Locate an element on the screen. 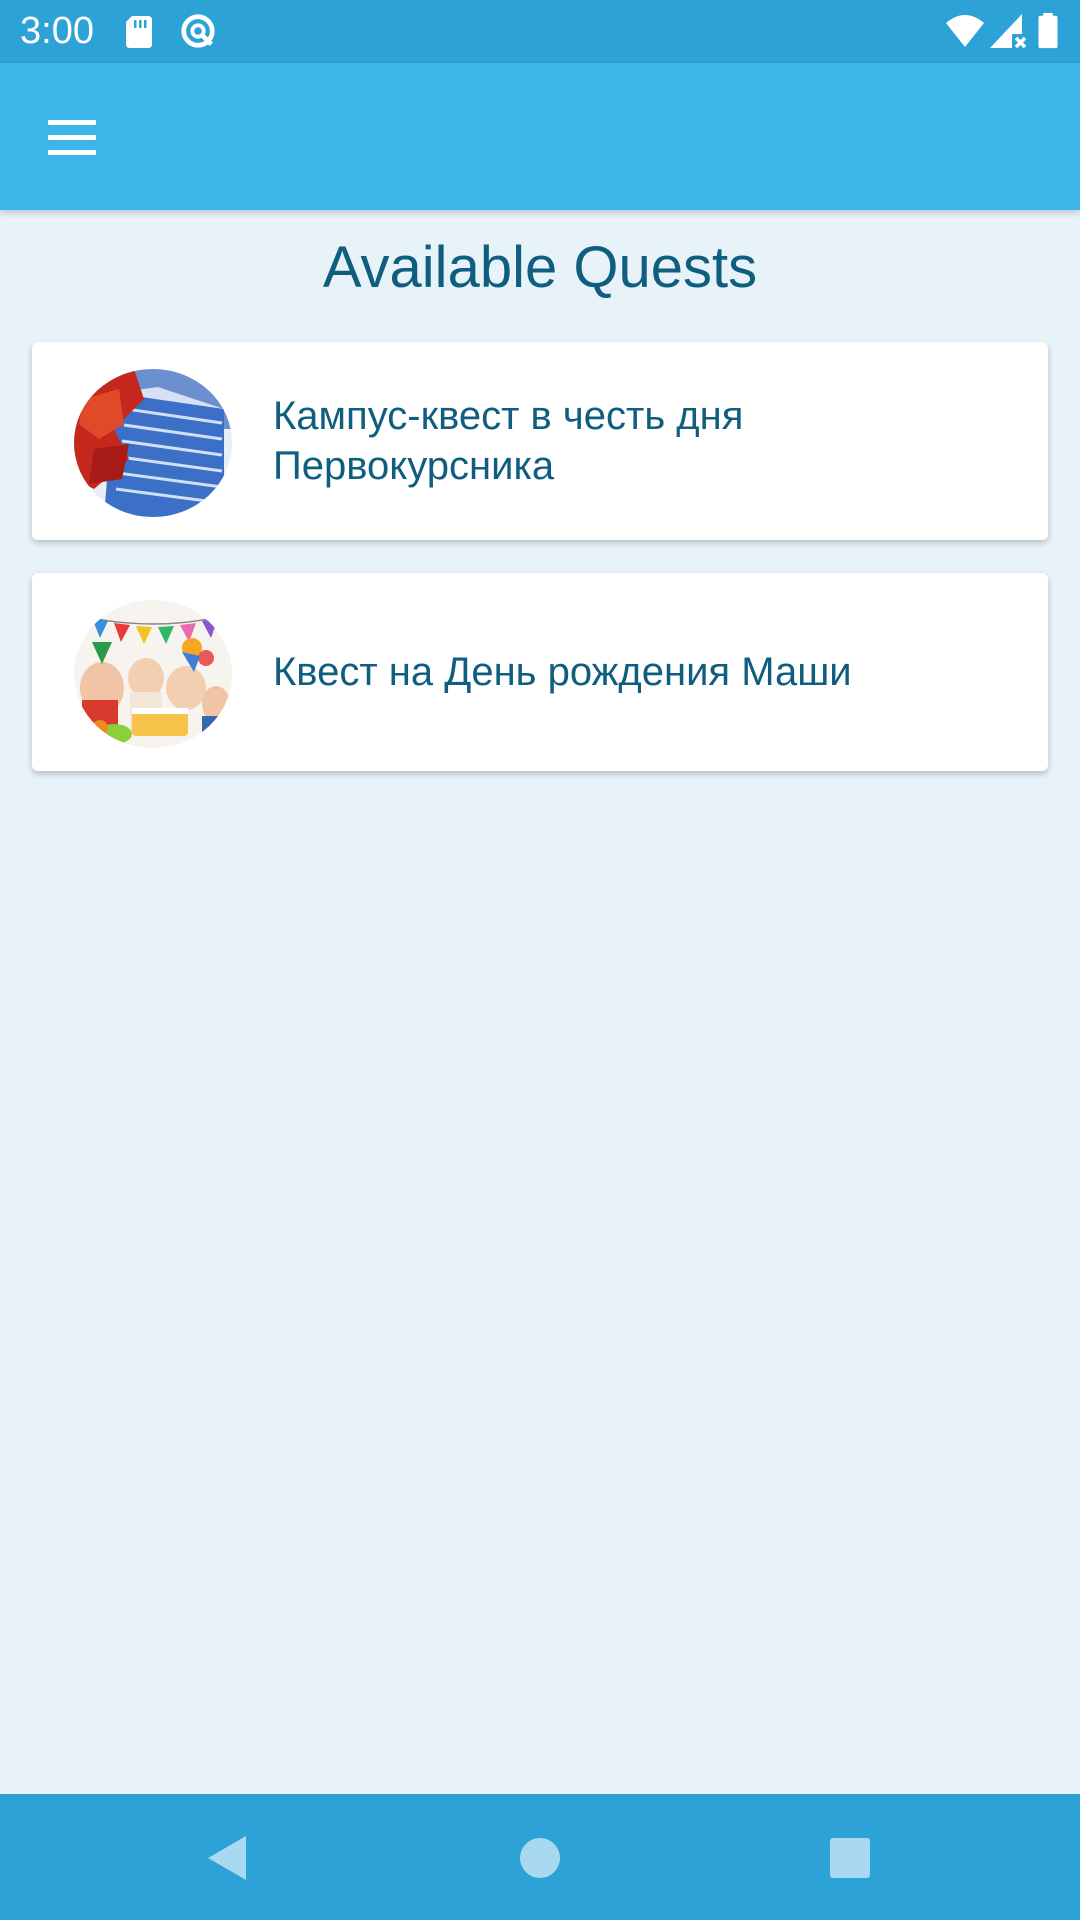 The height and width of the screenshot is (1920, 1080). campus-building-autumn-image is located at coordinates (153, 443).